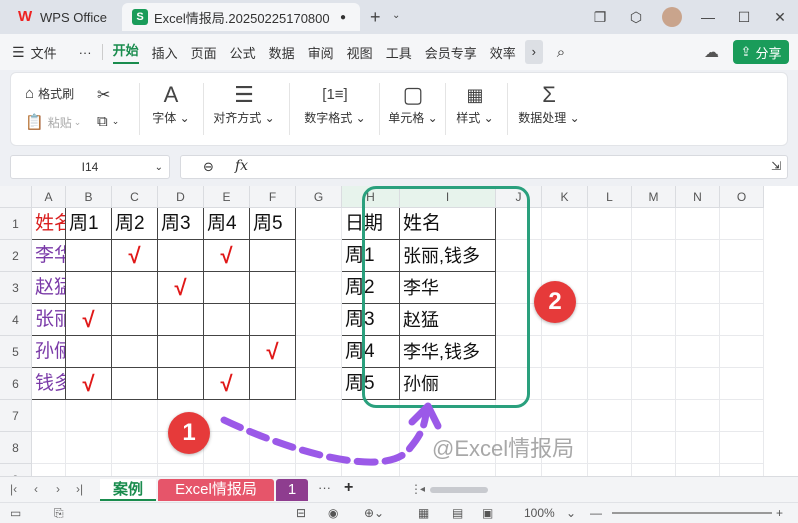 The image size is (798, 523). I want to click on name-box: I14 ⌄, so click(90, 167).